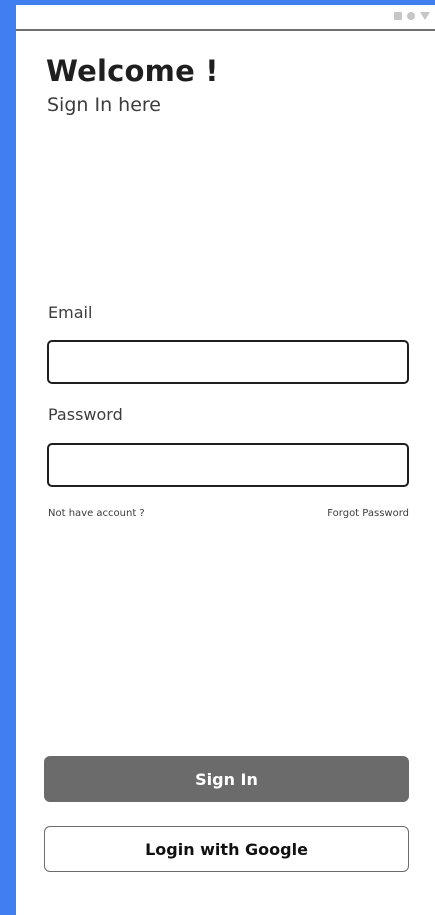 Image resolution: width=435 pixels, height=915 pixels. What do you see at coordinates (104, 105) in the screenshot?
I see `page-subtitle: Sign In here` at bounding box center [104, 105].